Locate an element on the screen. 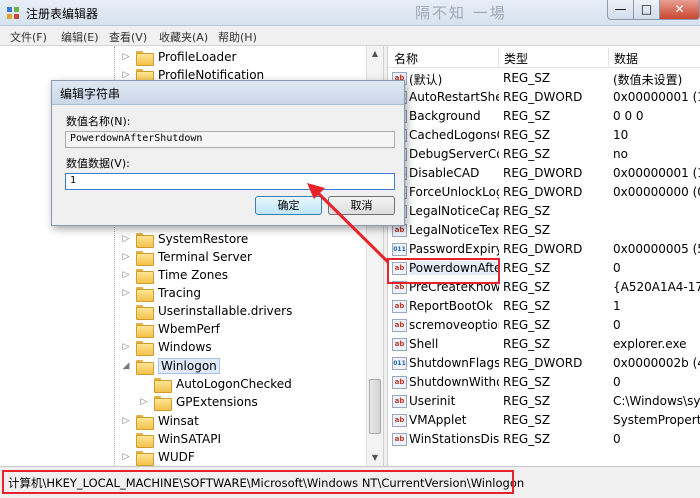 The image size is (700, 498). tree-item-winlogon: ◢ Winlogon is located at coordinates (170, 366).